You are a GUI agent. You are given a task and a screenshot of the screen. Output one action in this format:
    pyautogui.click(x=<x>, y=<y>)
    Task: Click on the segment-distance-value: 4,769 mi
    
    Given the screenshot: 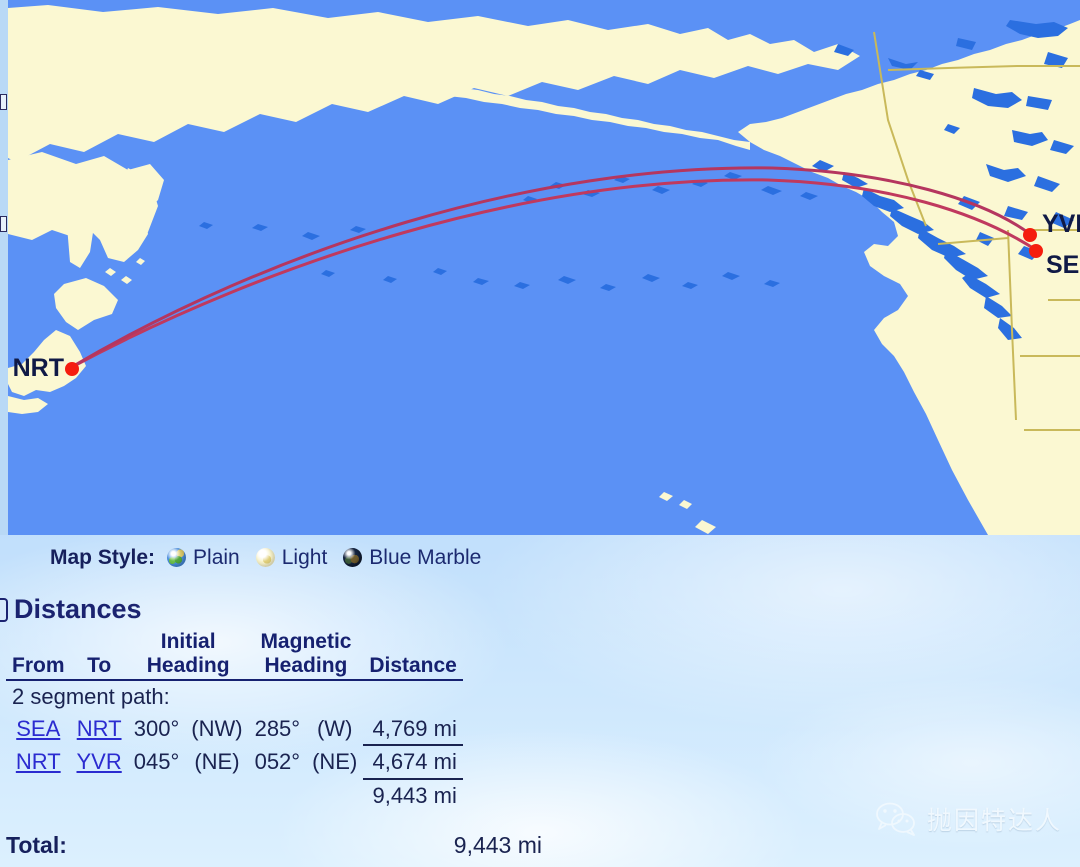 What is the action you would take?
    pyautogui.click(x=414, y=728)
    